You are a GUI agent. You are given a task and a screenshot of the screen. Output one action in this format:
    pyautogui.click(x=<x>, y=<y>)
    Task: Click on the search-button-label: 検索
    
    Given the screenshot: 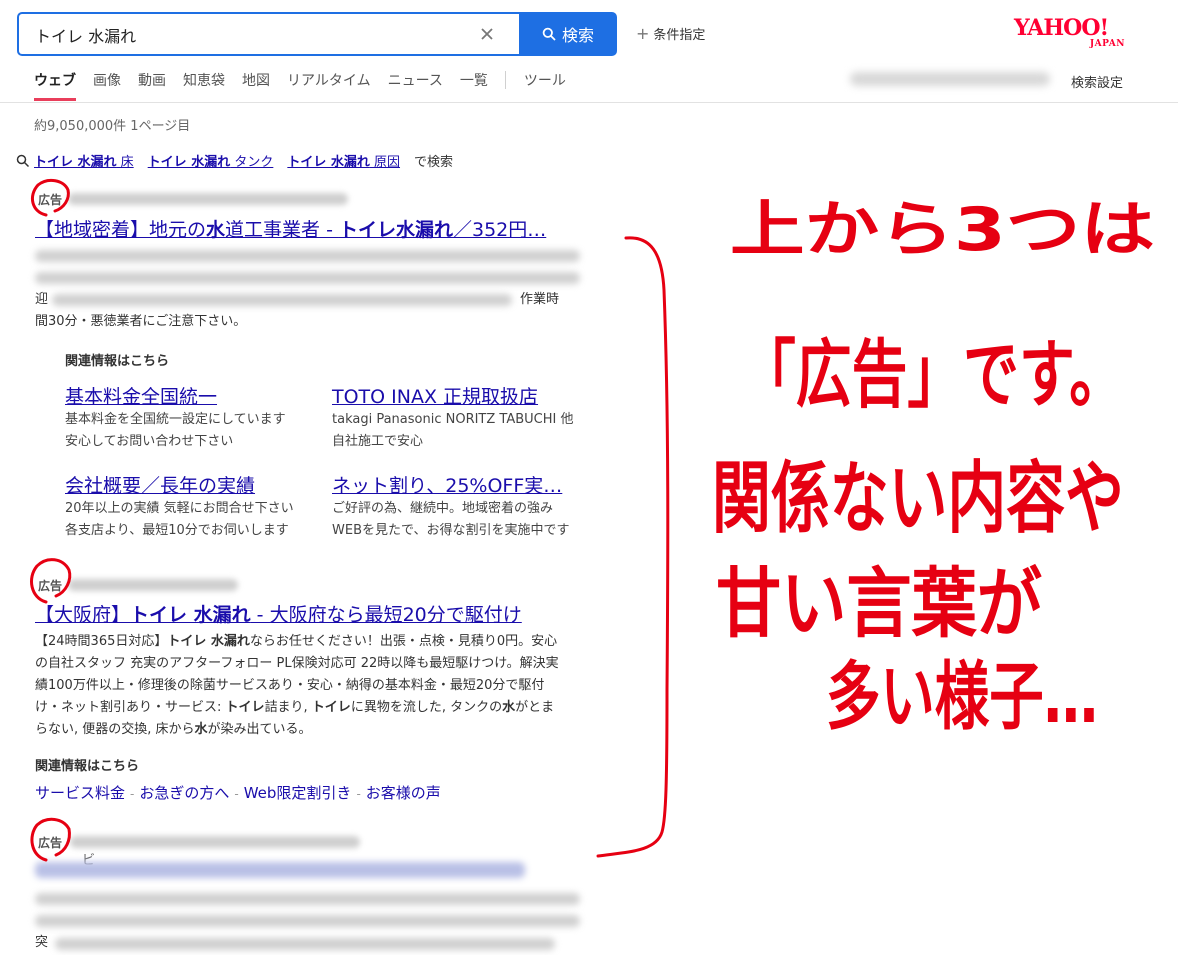 What is the action you would take?
    pyautogui.click(x=577, y=35)
    